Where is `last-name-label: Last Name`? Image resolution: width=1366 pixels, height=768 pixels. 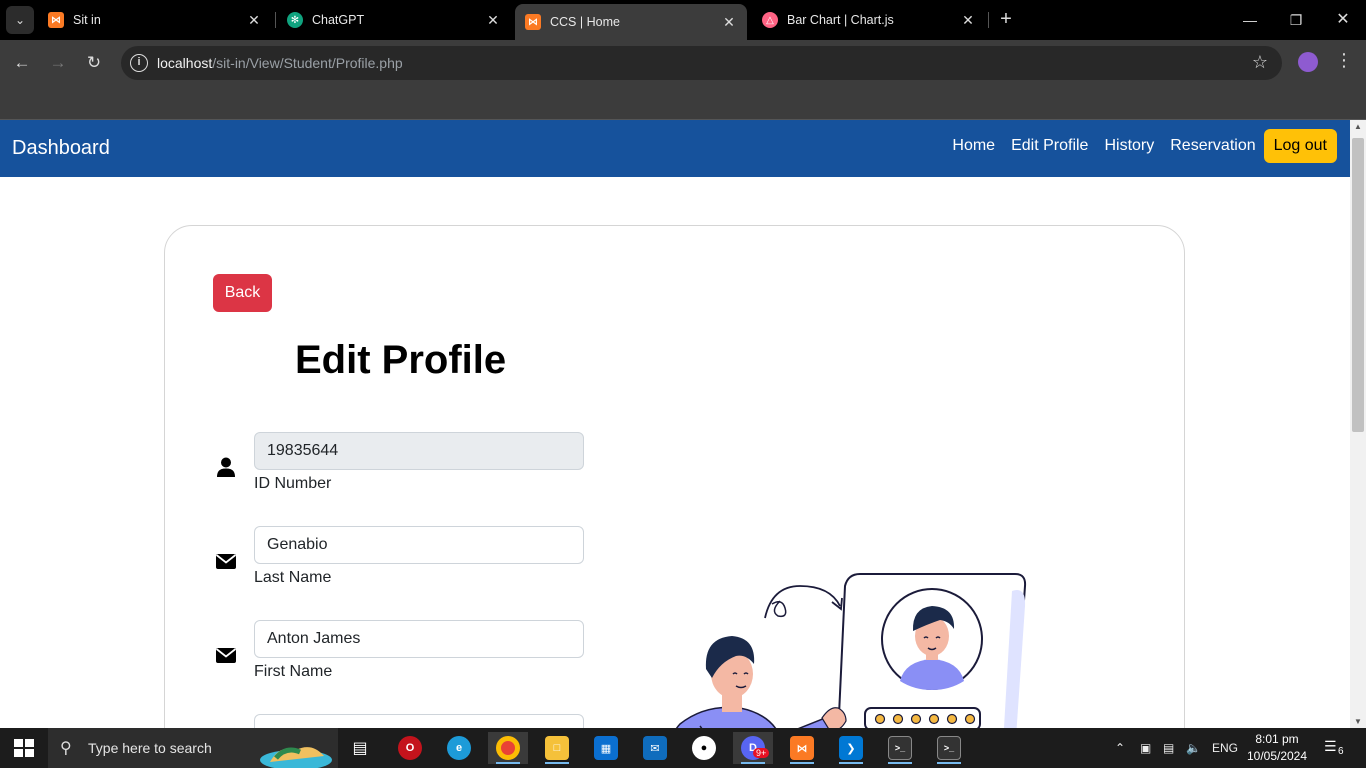 last-name-label: Last Name is located at coordinates (293, 577).